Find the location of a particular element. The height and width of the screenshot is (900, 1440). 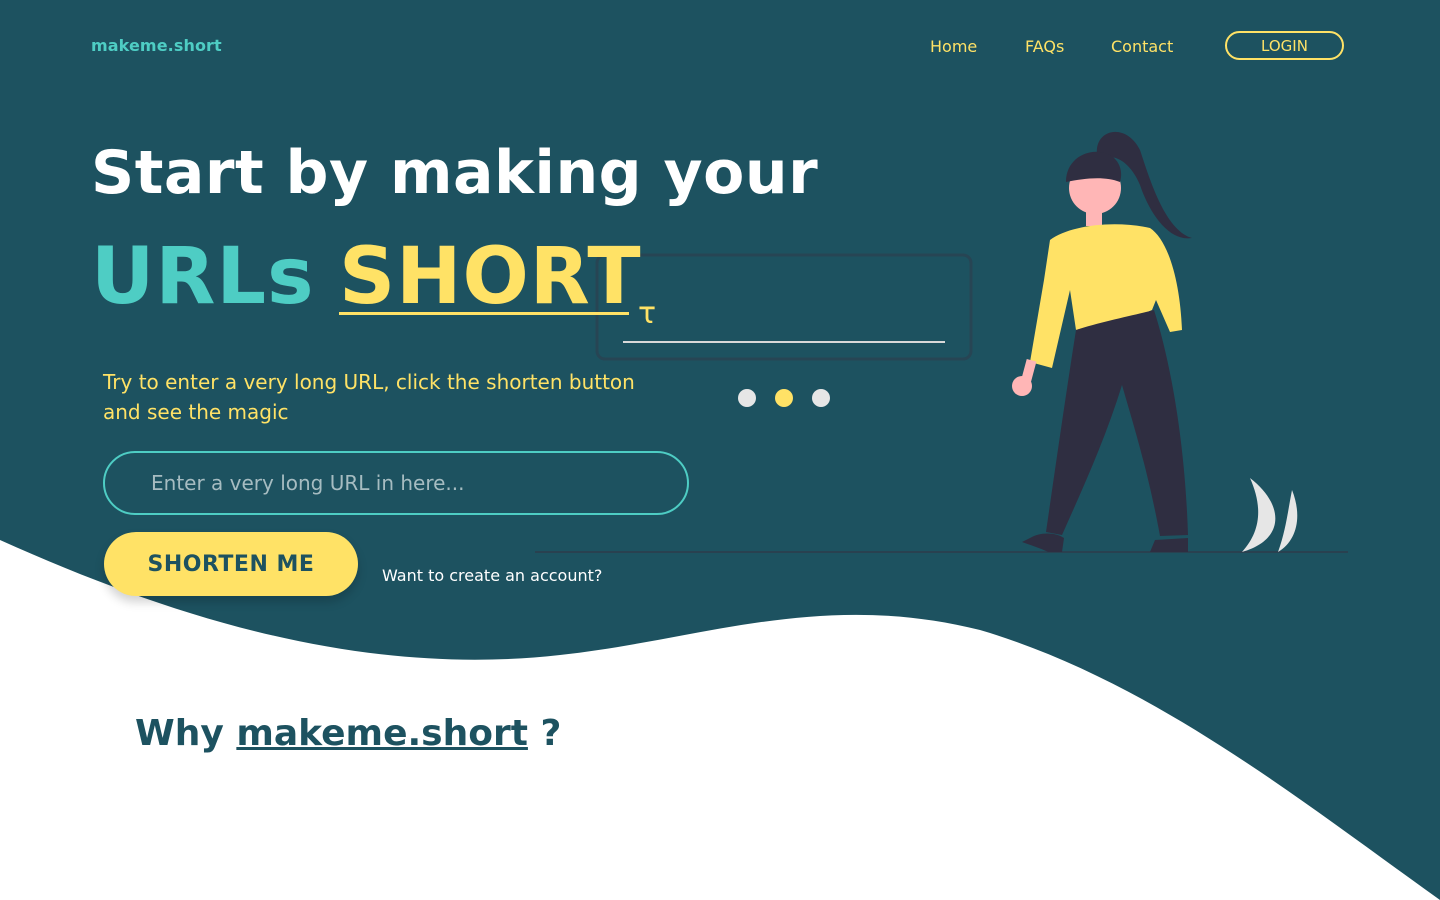

hero-highlight-urls: URLs is located at coordinates (203, 277).